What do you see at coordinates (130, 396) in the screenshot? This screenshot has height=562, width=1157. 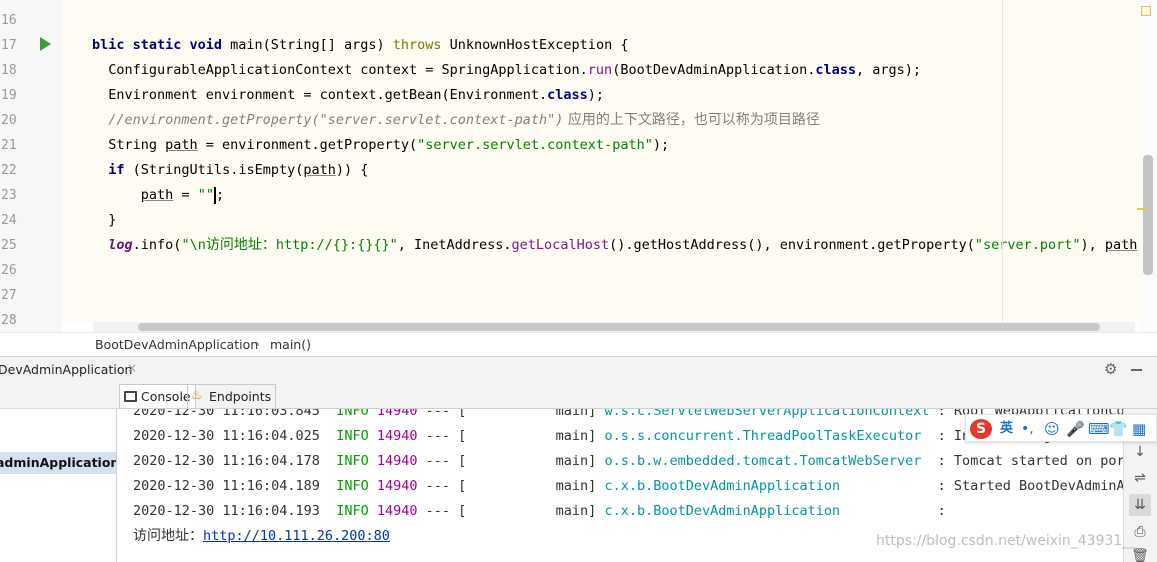 I see `console-icon` at bounding box center [130, 396].